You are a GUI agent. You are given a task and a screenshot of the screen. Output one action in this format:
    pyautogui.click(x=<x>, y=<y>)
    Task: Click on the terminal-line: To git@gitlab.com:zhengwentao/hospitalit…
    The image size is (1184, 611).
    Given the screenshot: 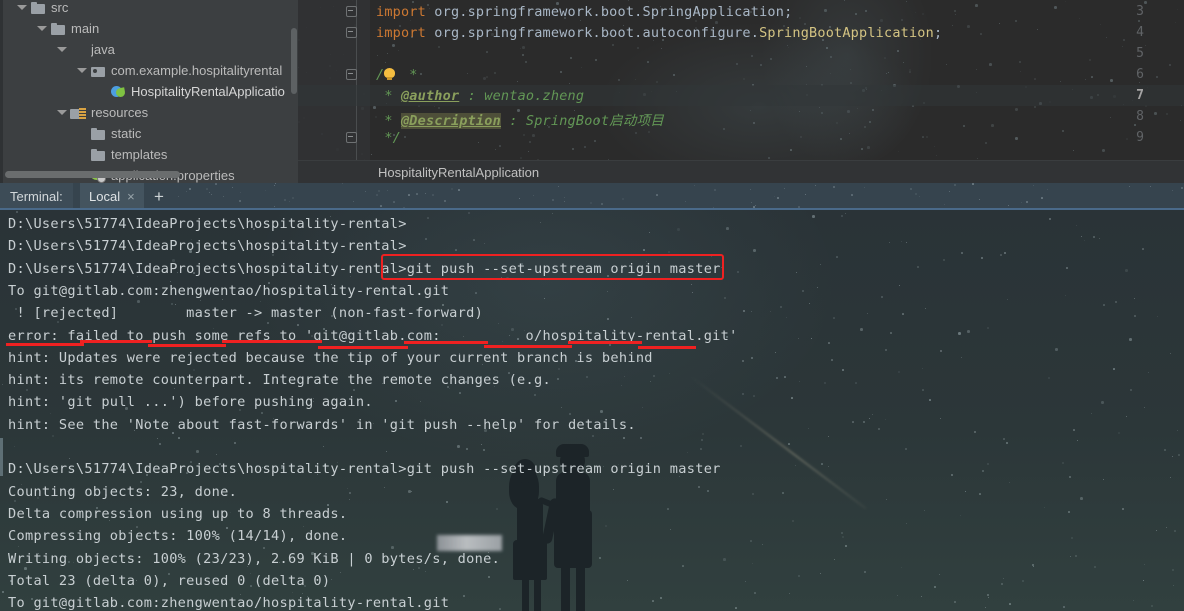 What is the action you would take?
    pyautogui.click(x=229, y=603)
    